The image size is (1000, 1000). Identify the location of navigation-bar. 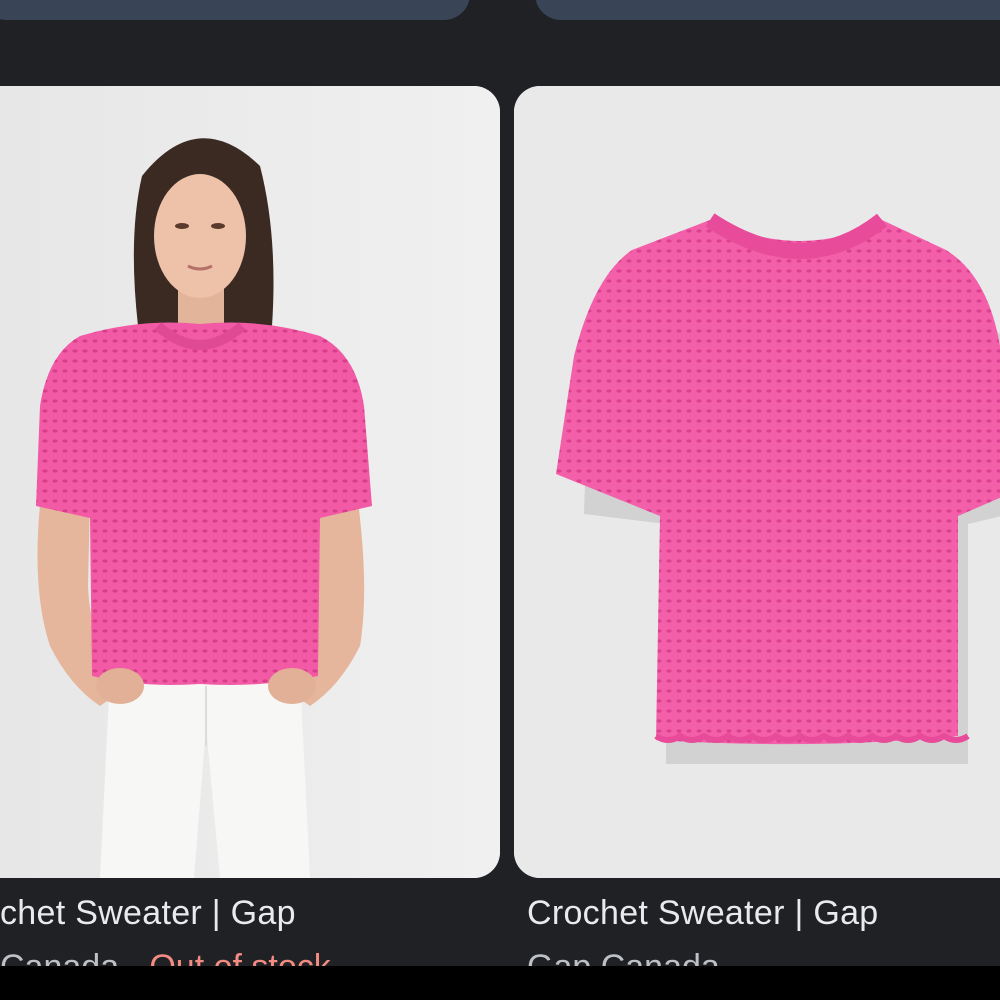
(500, 983).